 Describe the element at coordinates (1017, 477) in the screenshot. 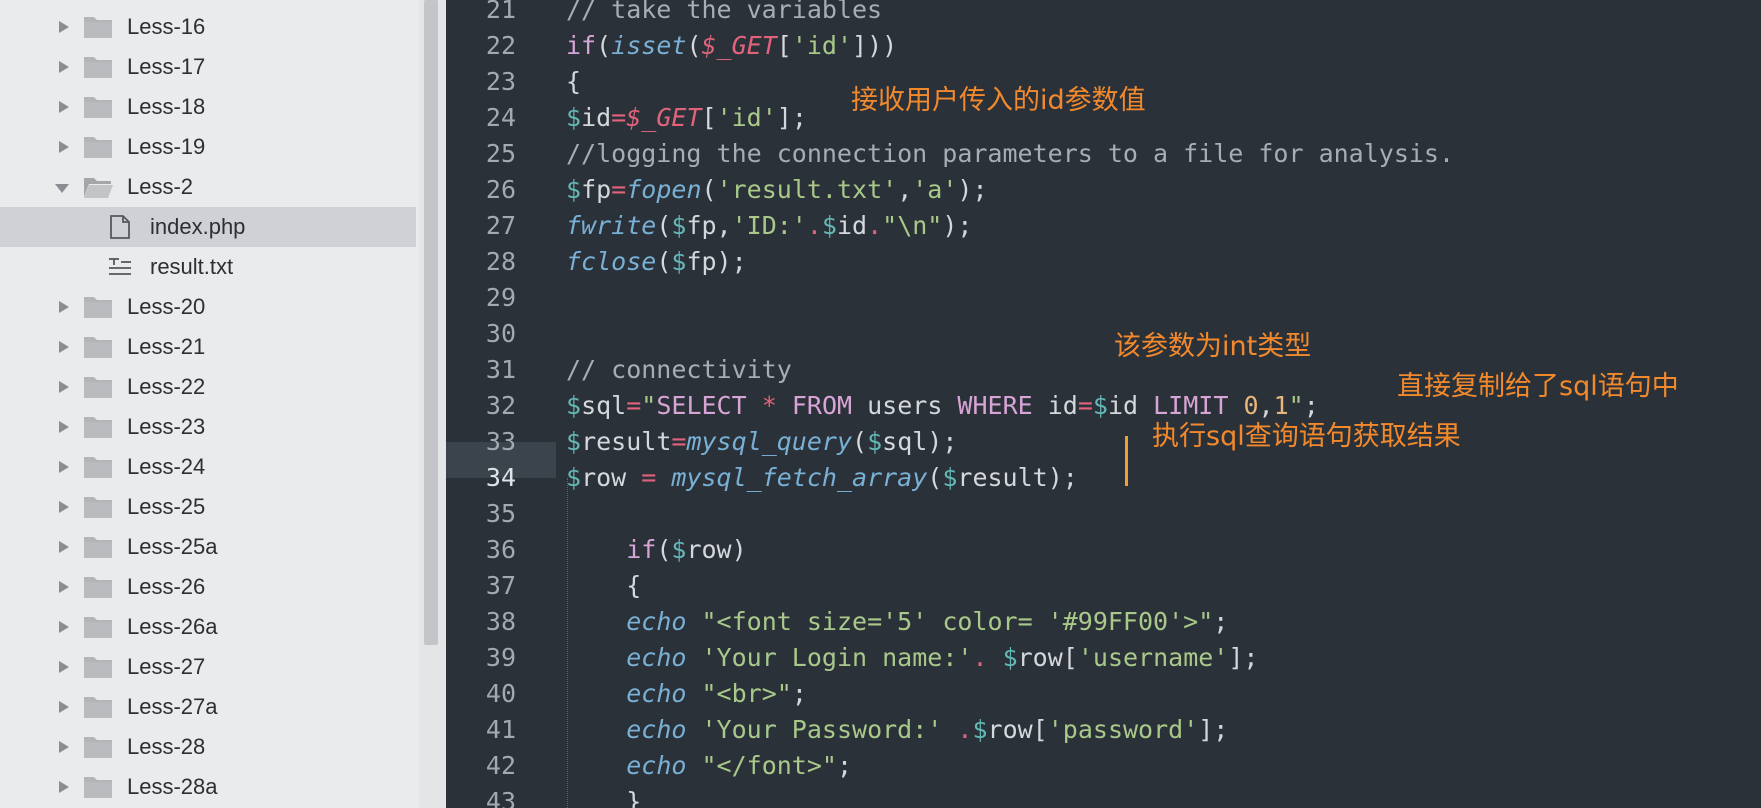

I see `code-token: result);` at that location.